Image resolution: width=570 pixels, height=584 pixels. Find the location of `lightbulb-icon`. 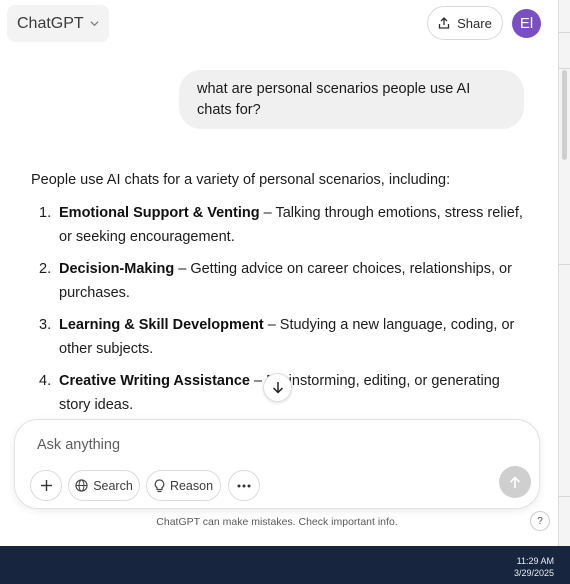

lightbulb-icon is located at coordinates (159, 485).